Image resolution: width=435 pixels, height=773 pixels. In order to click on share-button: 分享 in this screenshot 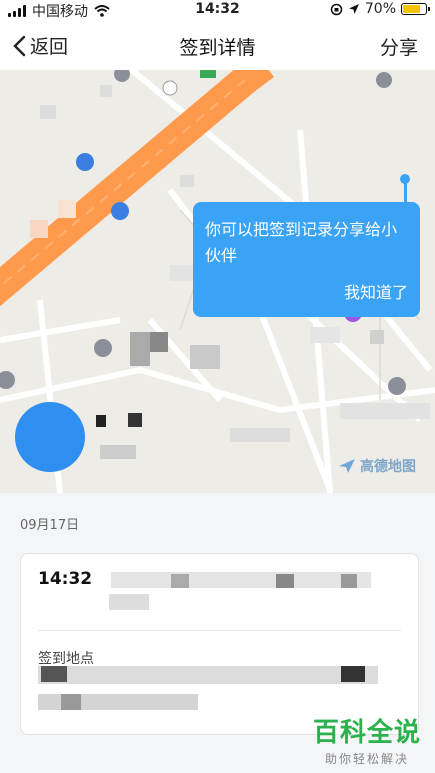, I will do `click(399, 46)`.